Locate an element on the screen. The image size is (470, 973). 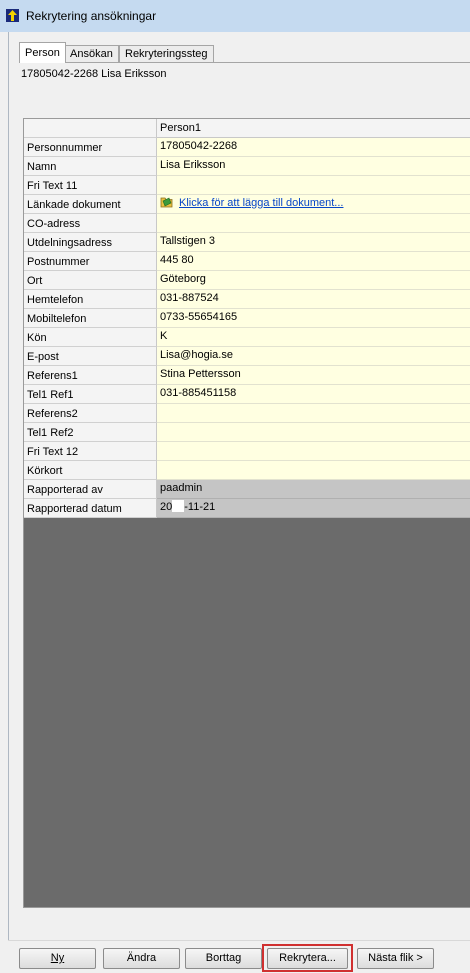
tab-label: Ansökan is located at coordinates (91, 54).